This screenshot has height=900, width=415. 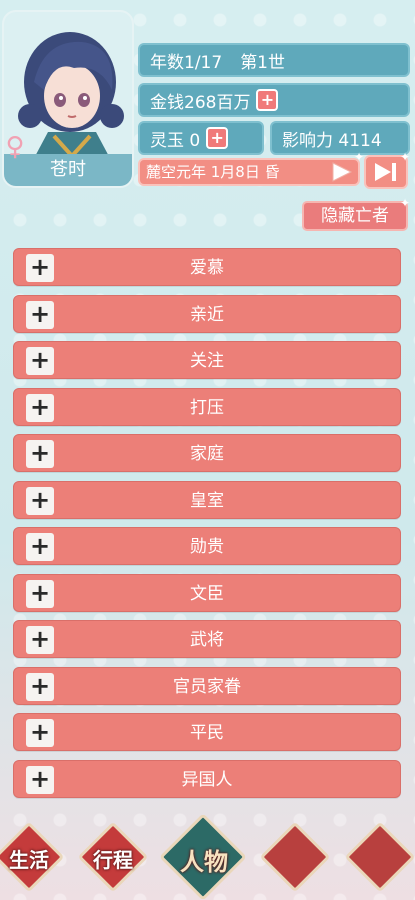 I want to click on category-label: 打压, so click(x=207, y=407).